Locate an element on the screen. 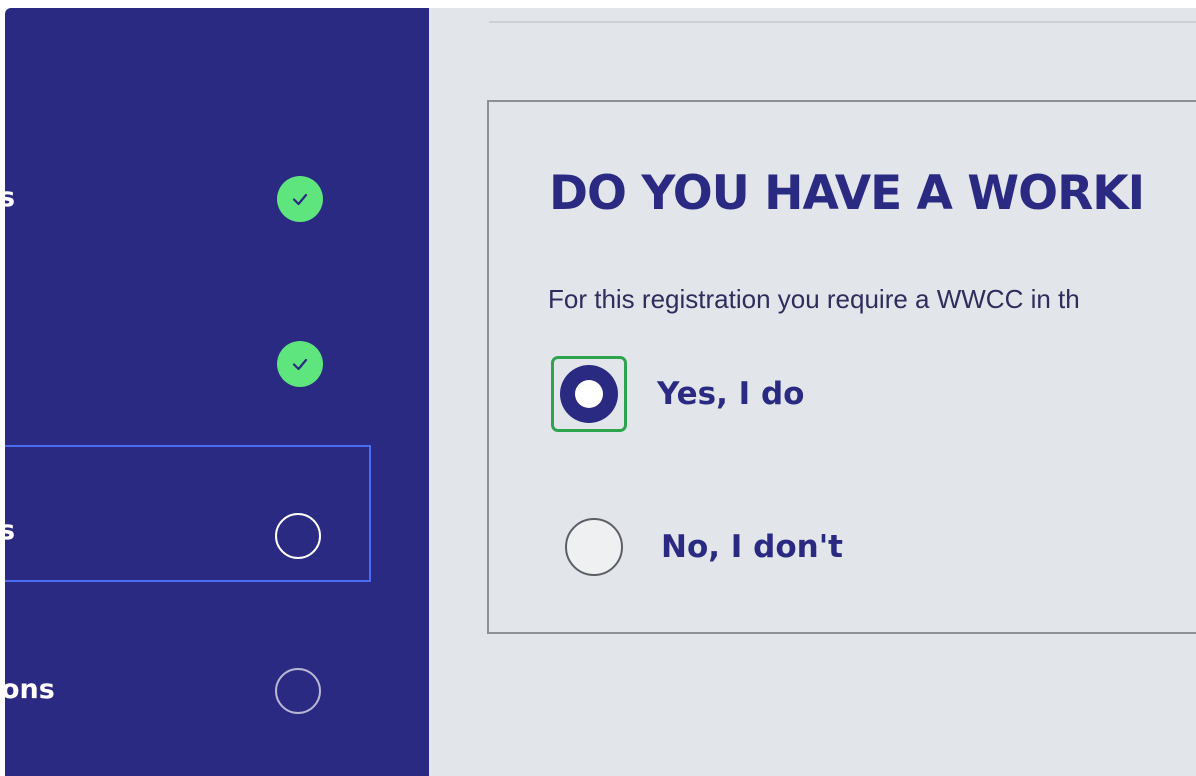 The width and height of the screenshot is (1196, 776). option-no-label: No, I don't is located at coordinates (752, 547).